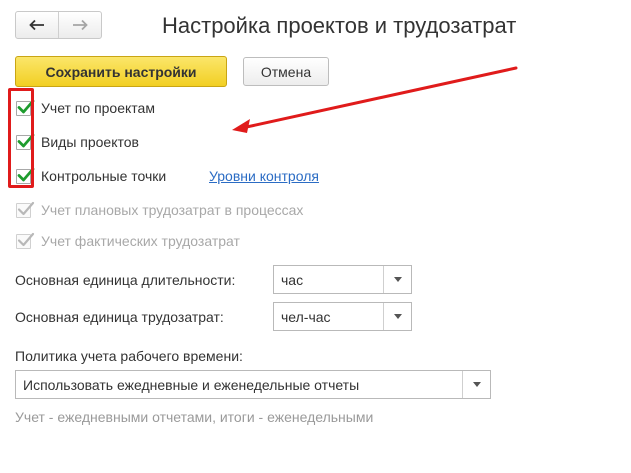 This screenshot has height=473, width=631. I want to click on forward-button, so click(79, 25).